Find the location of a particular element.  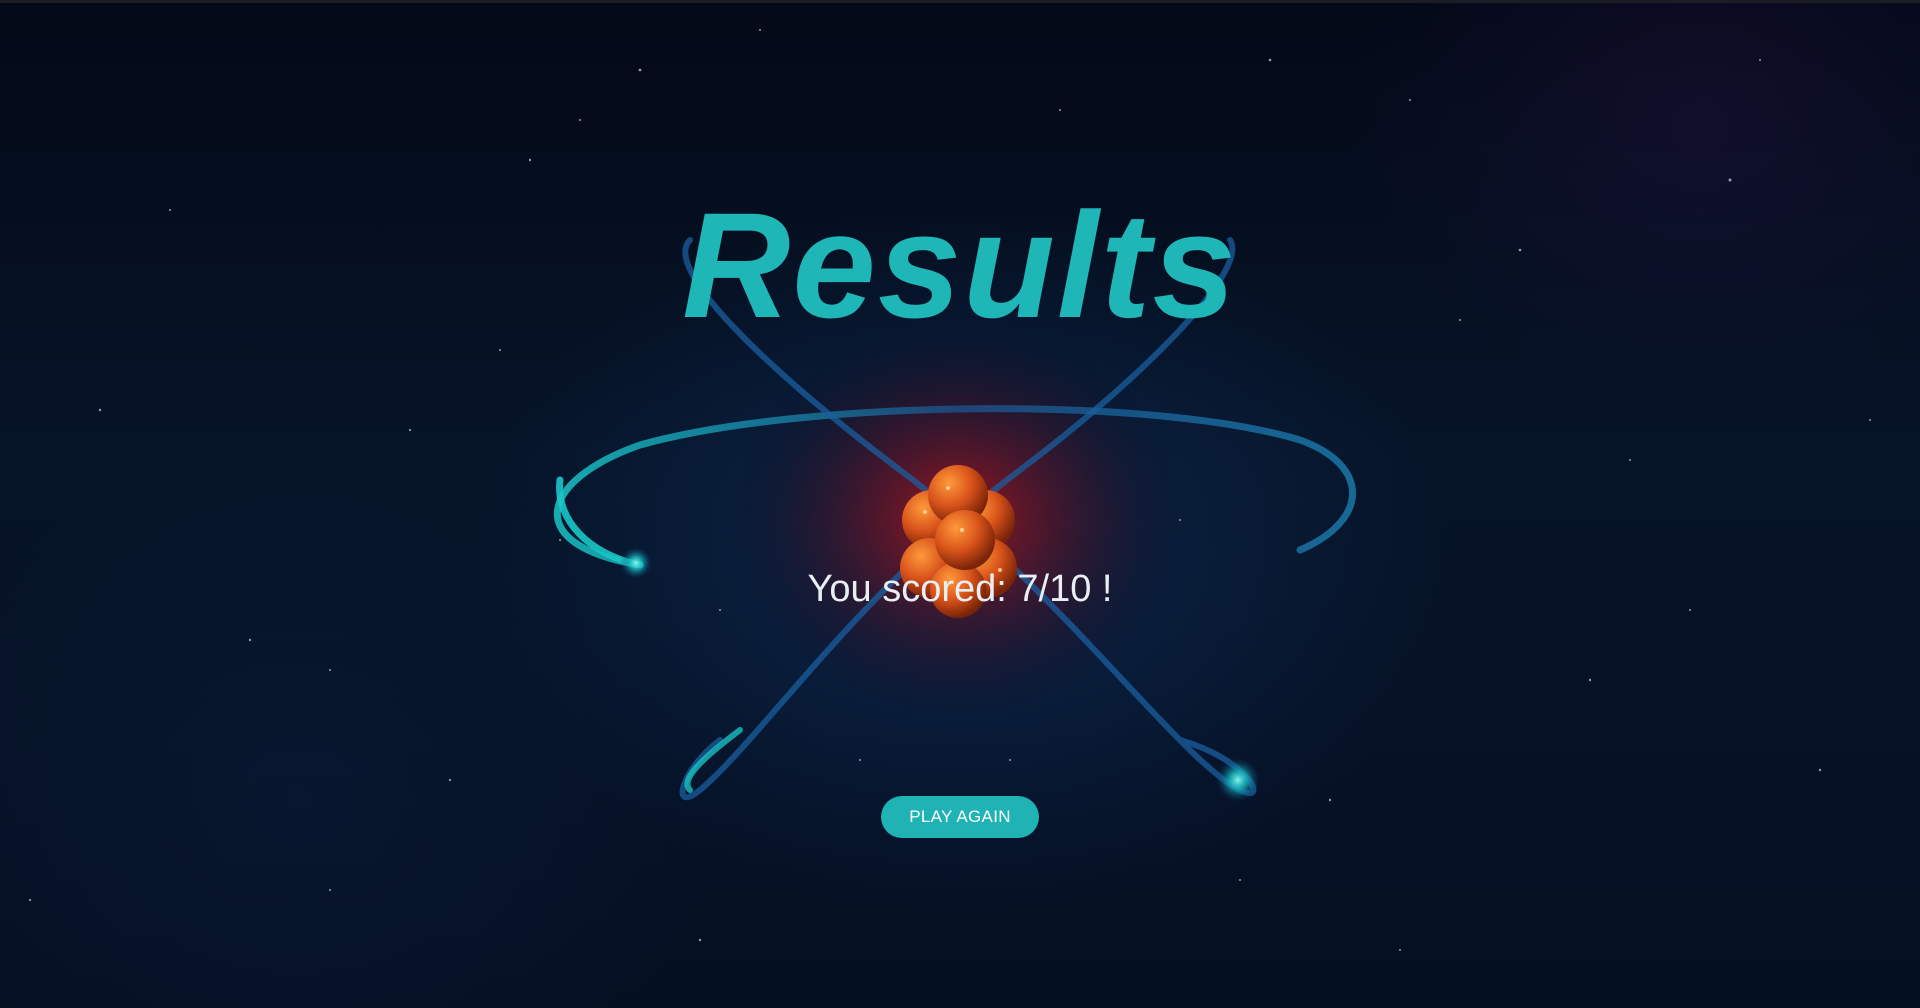

score-text: You scored: 7/10 ! is located at coordinates (960, 589).